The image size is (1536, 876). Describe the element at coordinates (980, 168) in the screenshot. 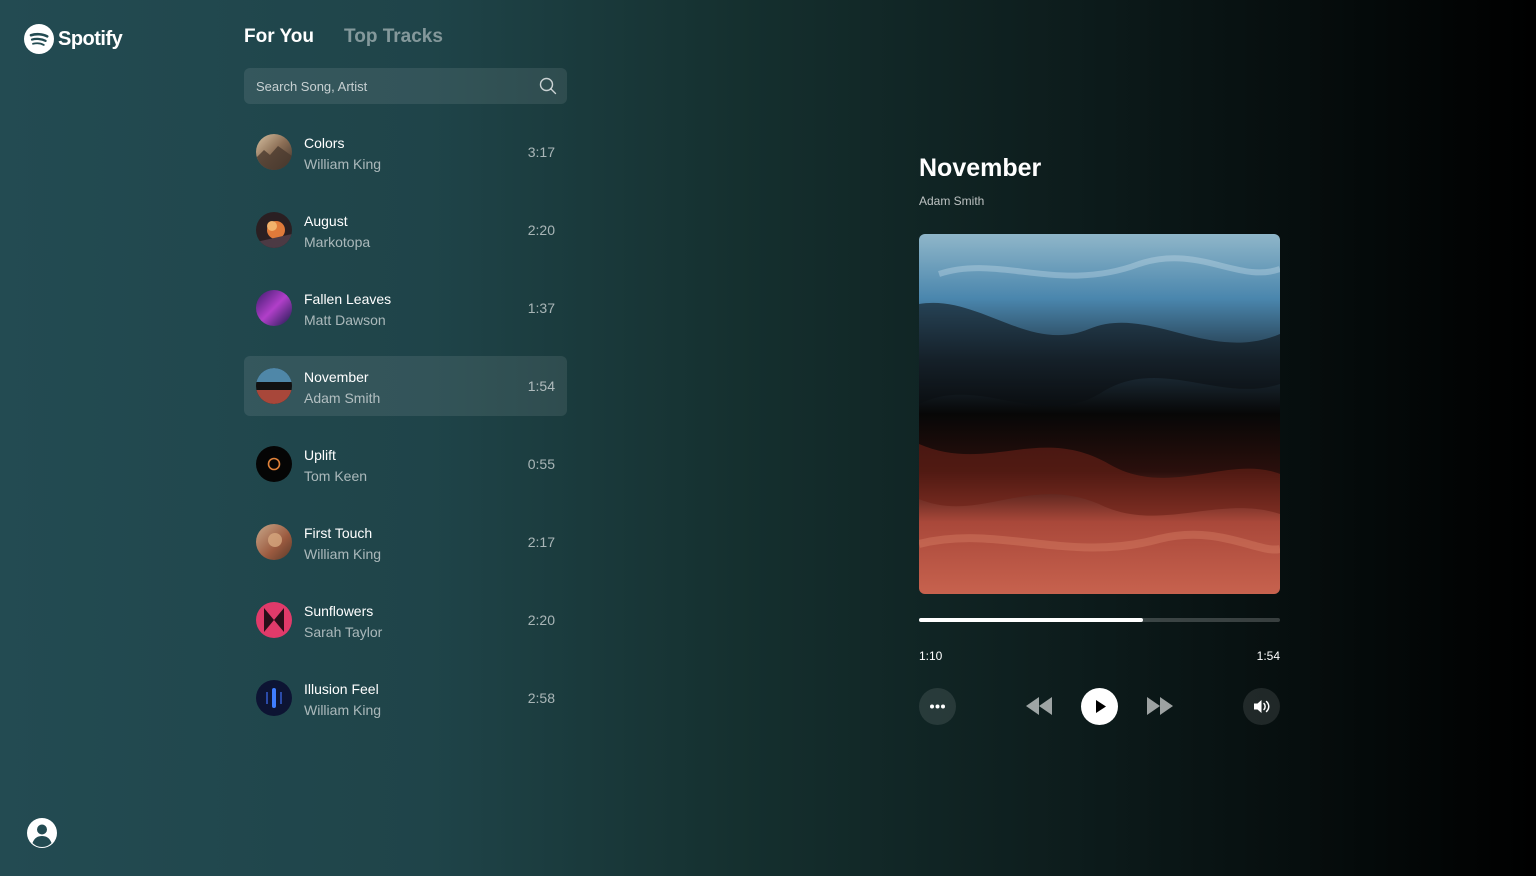

I see `now-playing-title: November` at that location.